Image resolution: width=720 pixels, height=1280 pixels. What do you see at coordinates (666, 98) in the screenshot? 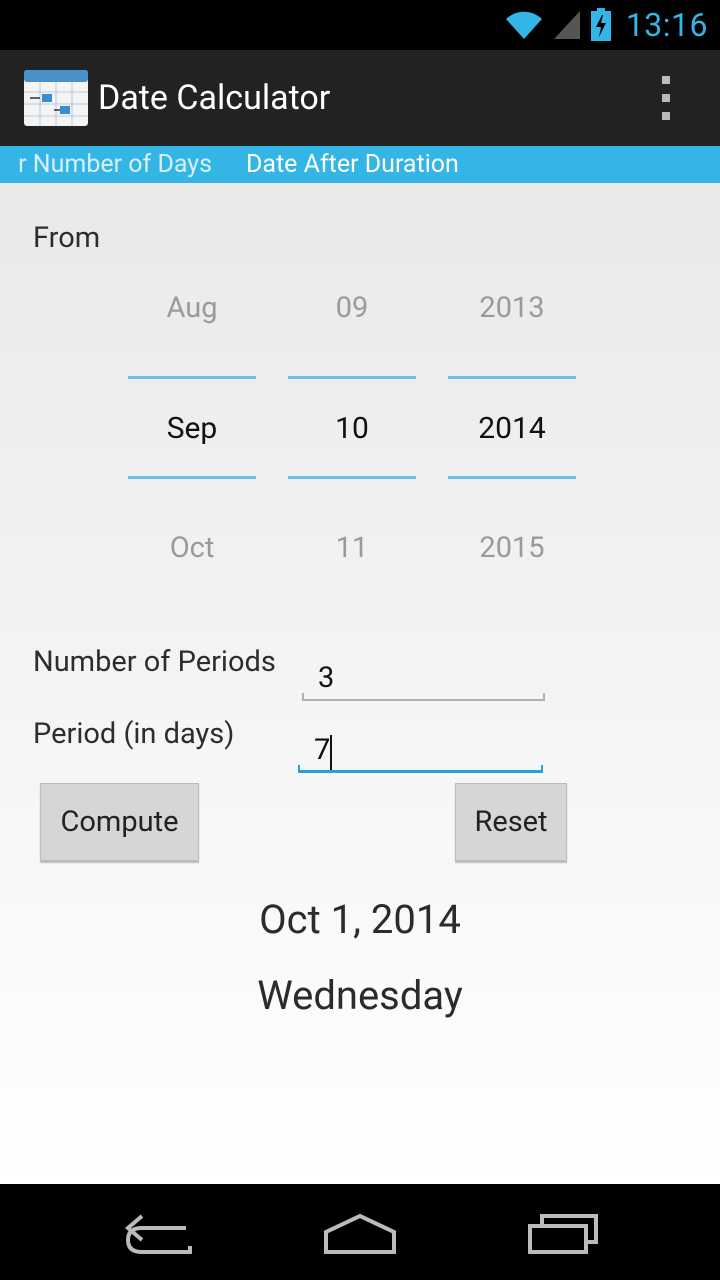
I see `overflow-menu-icon` at bounding box center [666, 98].